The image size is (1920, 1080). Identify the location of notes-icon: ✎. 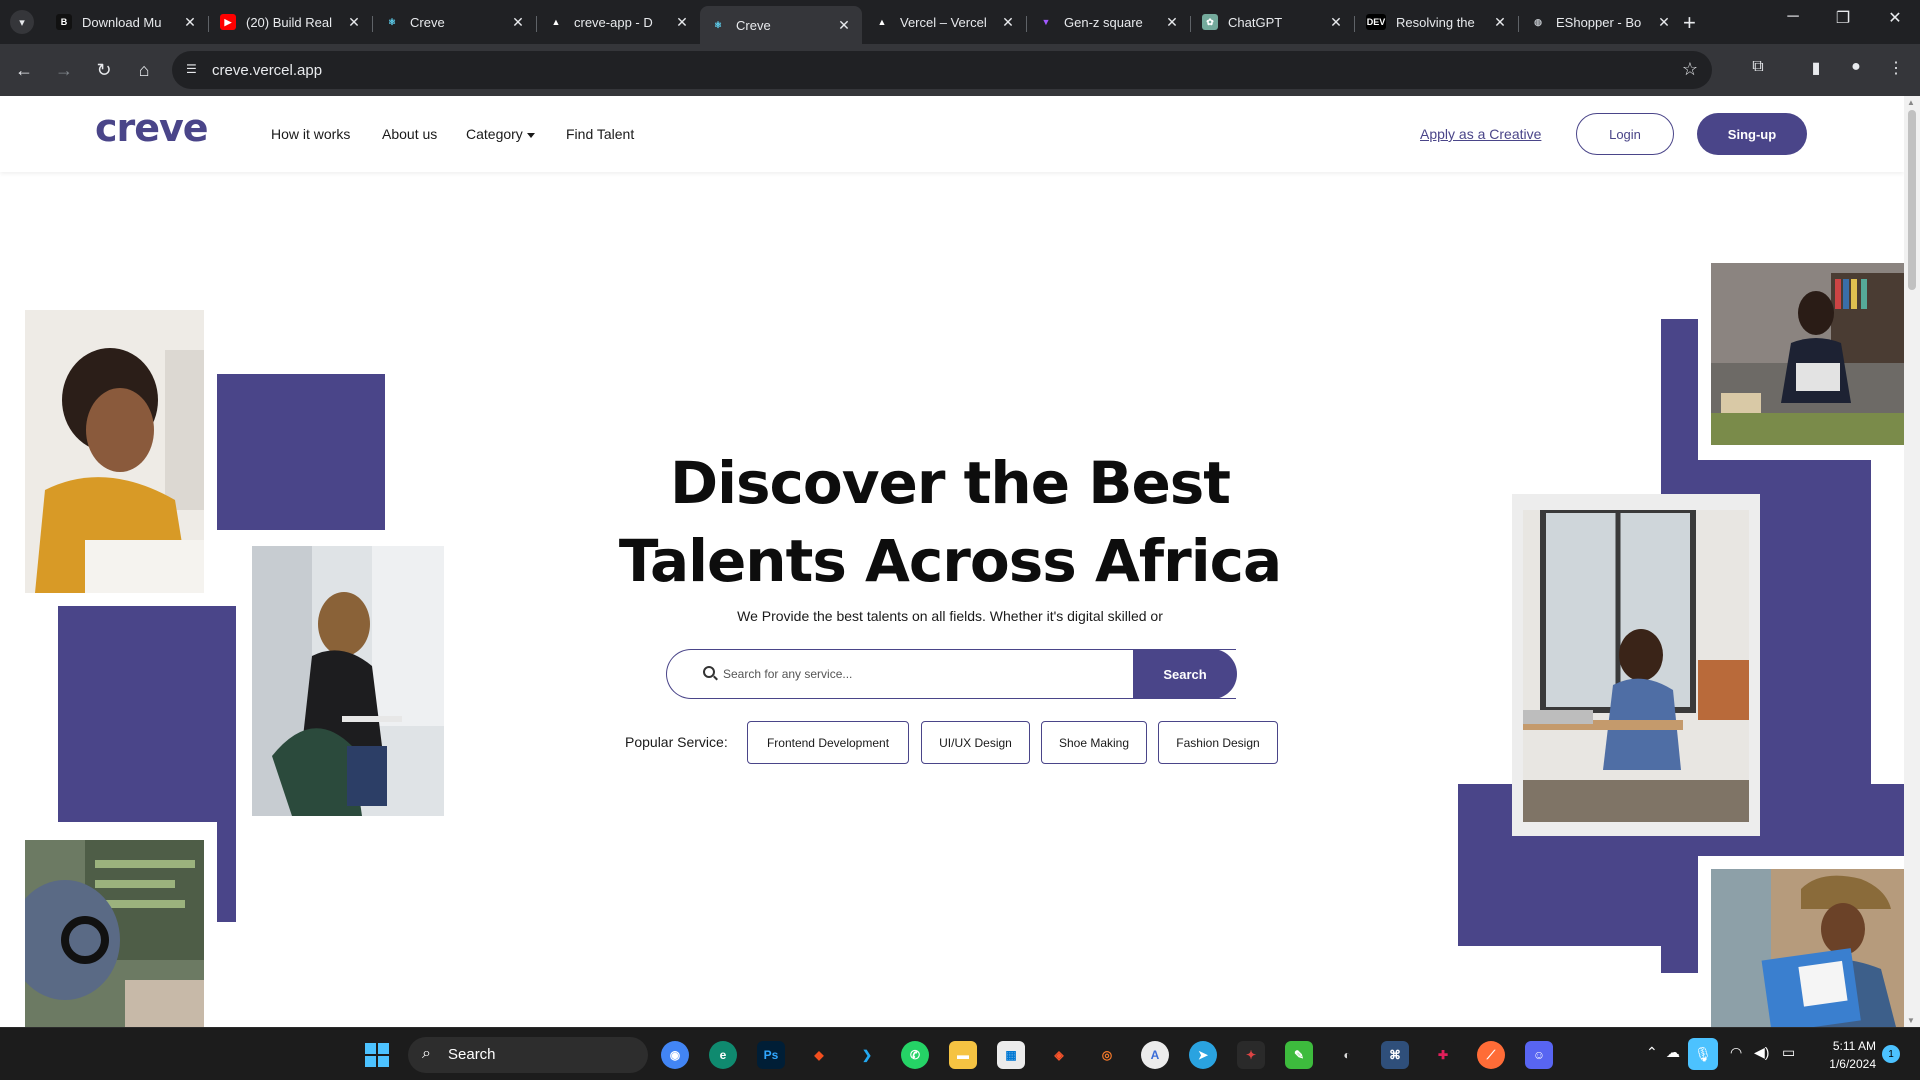
(1299, 1055).